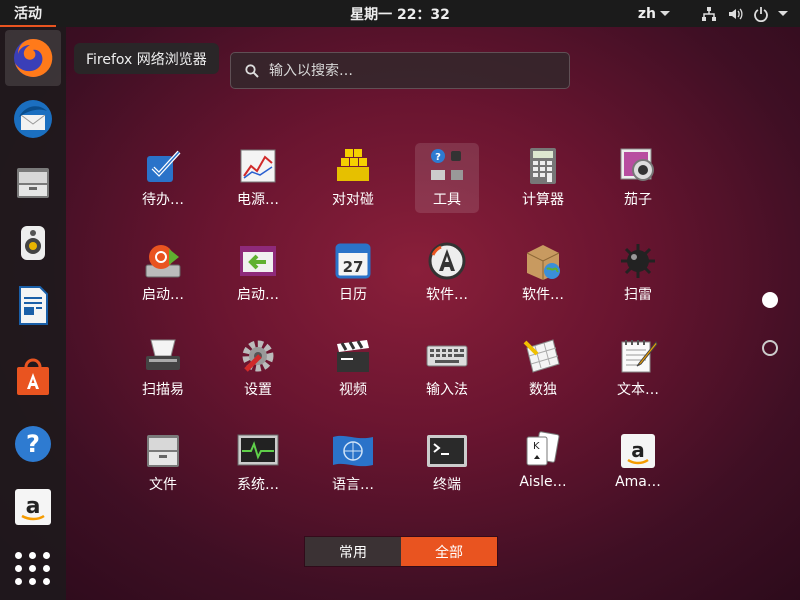 The height and width of the screenshot is (600, 800). What do you see at coordinates (543, 390) in the screenshot?
I see `app-label: 数独` at bounding box center [543, 390].